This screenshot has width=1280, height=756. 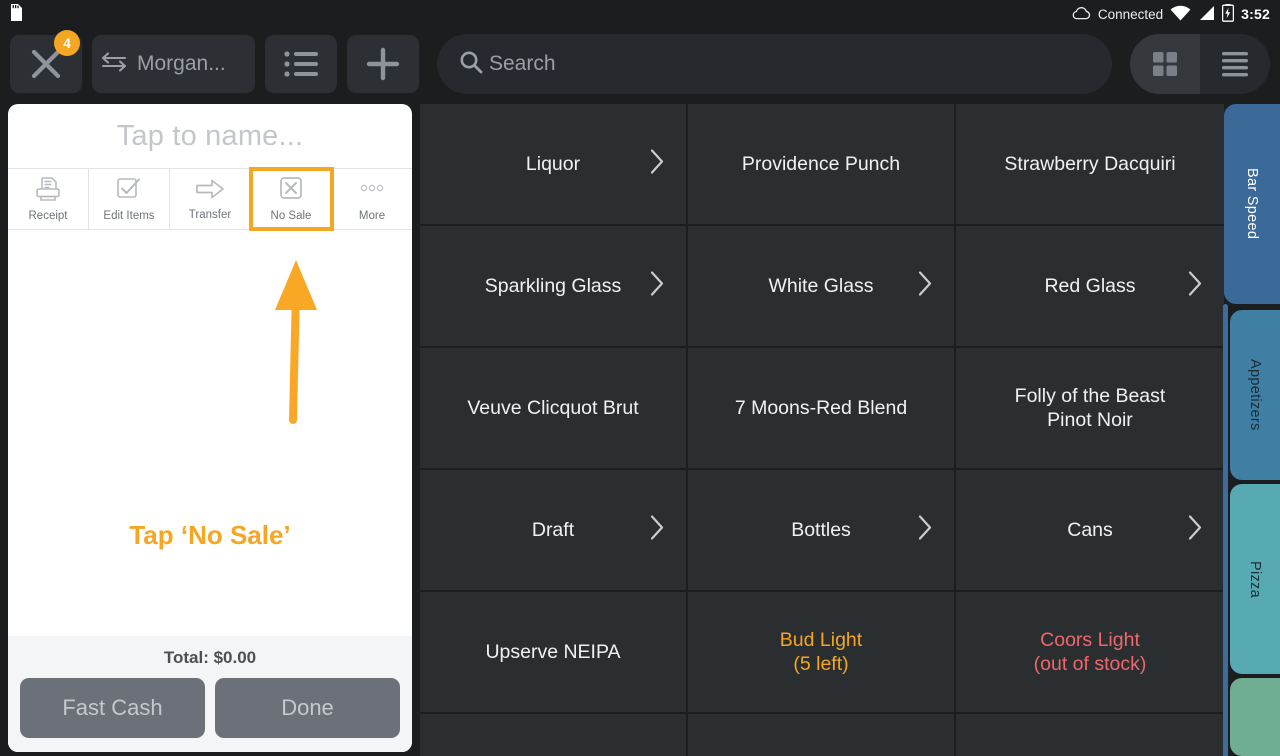 I want to click on menu-item-cell: Veuve Clicquot Brut, so click(x=554, y=409).